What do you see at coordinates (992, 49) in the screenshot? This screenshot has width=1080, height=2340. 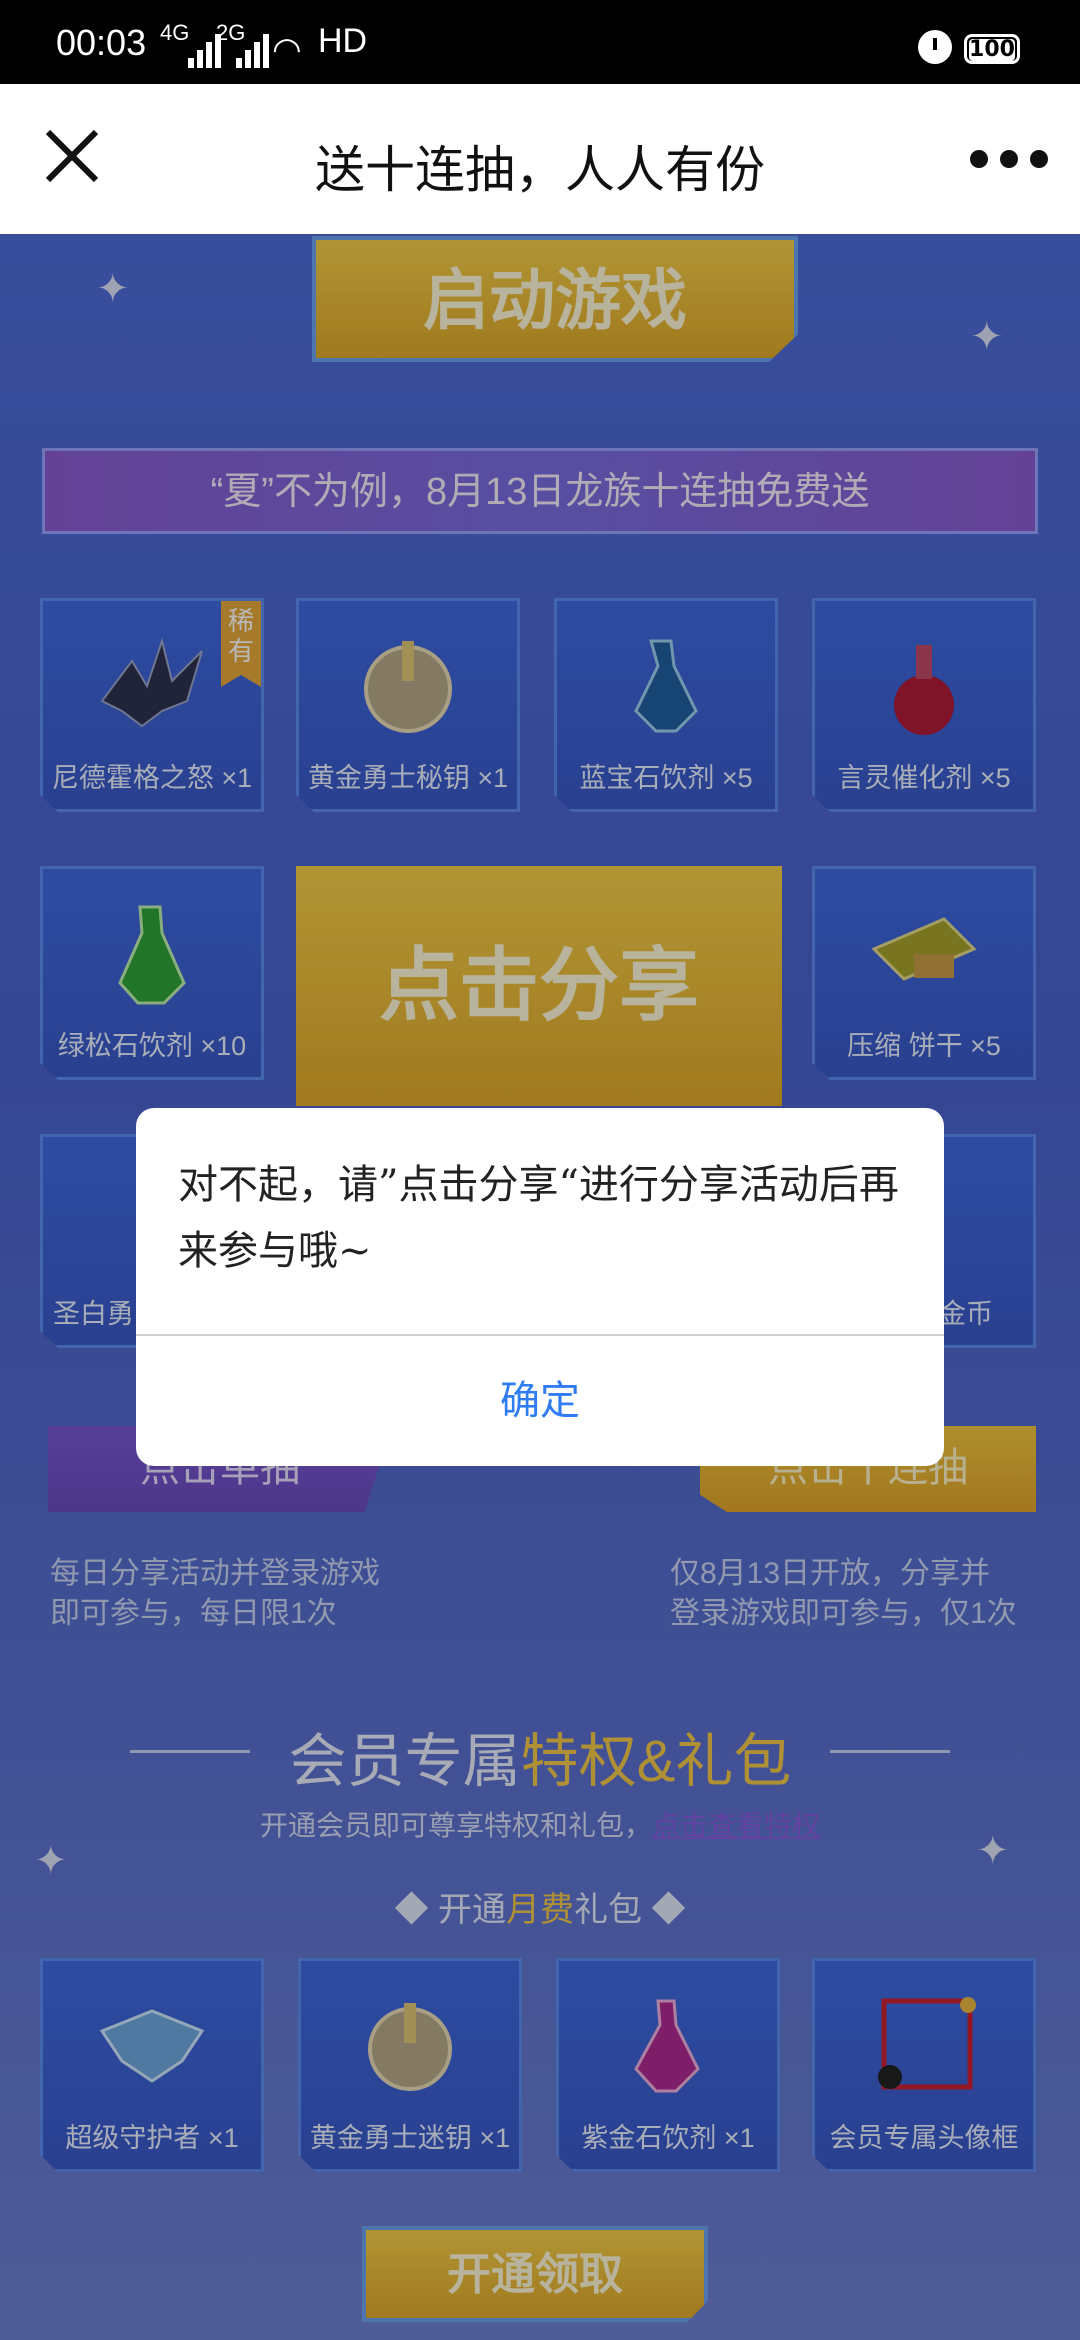 I see `battery-icon: 100` at bounding box center [992, 49].